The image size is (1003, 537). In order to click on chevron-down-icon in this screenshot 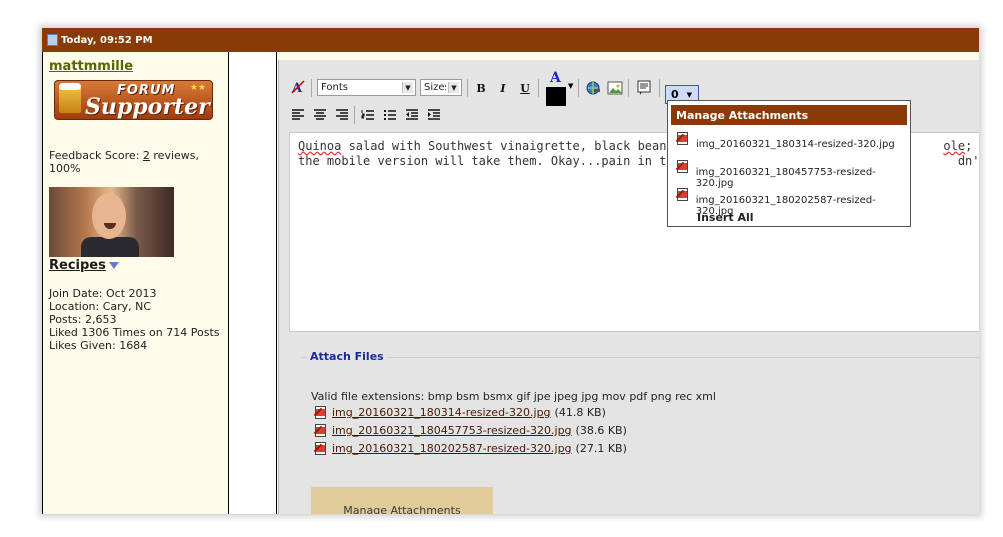, I will do `click(114, 265)`.